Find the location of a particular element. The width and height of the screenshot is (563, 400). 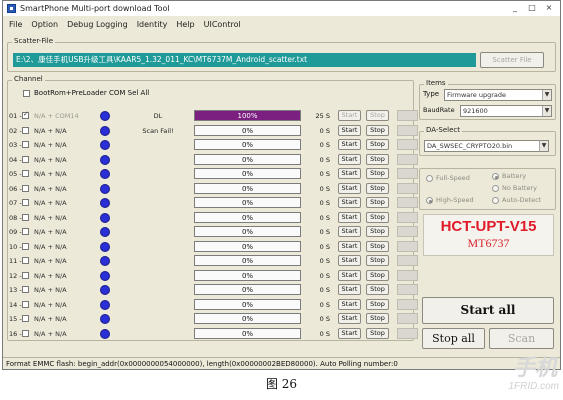

chevron-down-icon: ▼ is located at coordinates (543, 146).